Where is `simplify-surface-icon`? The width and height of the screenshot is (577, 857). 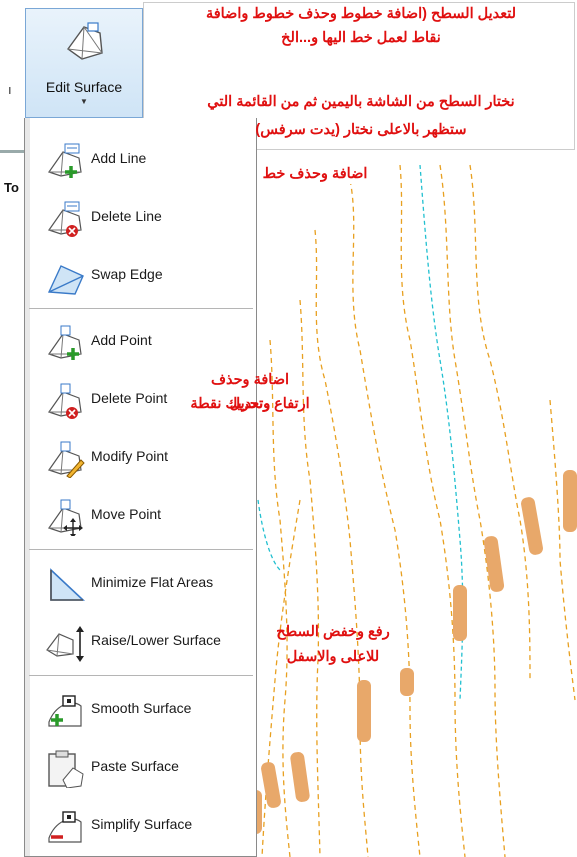
simplify-surface-icon is located at coordinates (65, 827).